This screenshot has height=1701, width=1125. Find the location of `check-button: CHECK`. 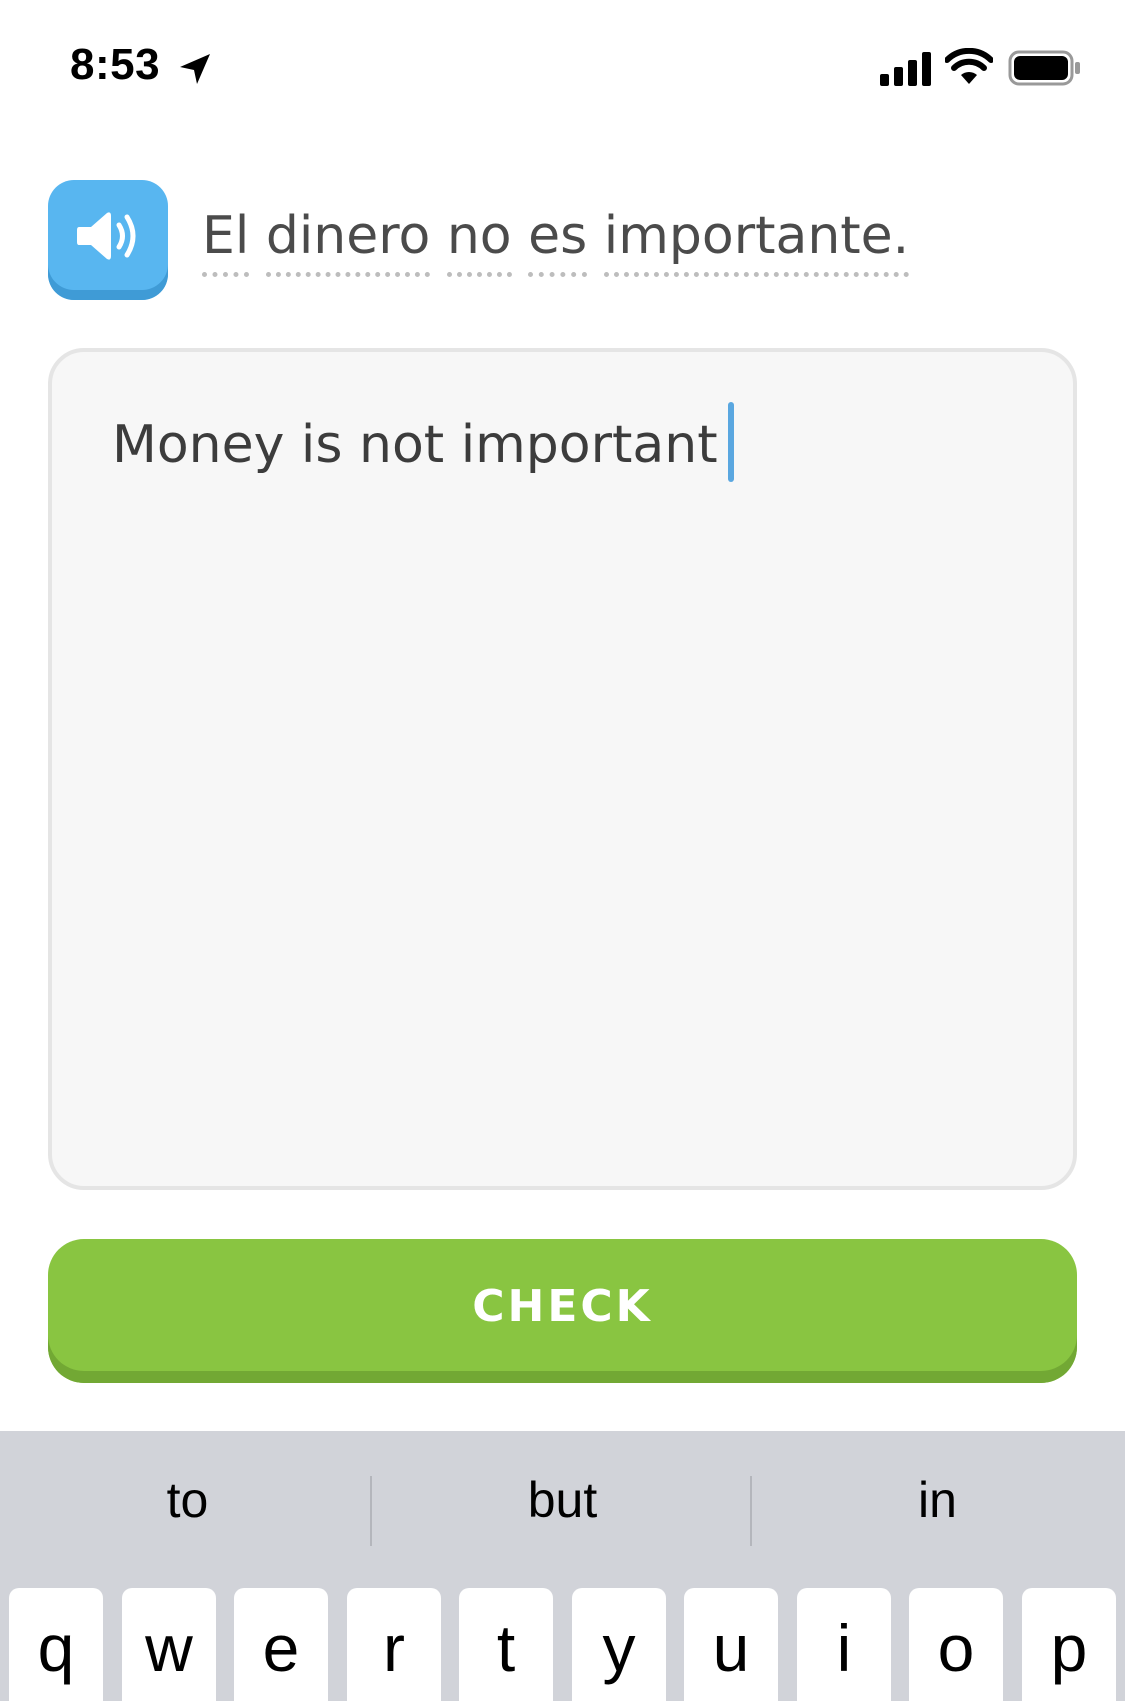

check-button: CHECK is located at coordinates (562, 1311).